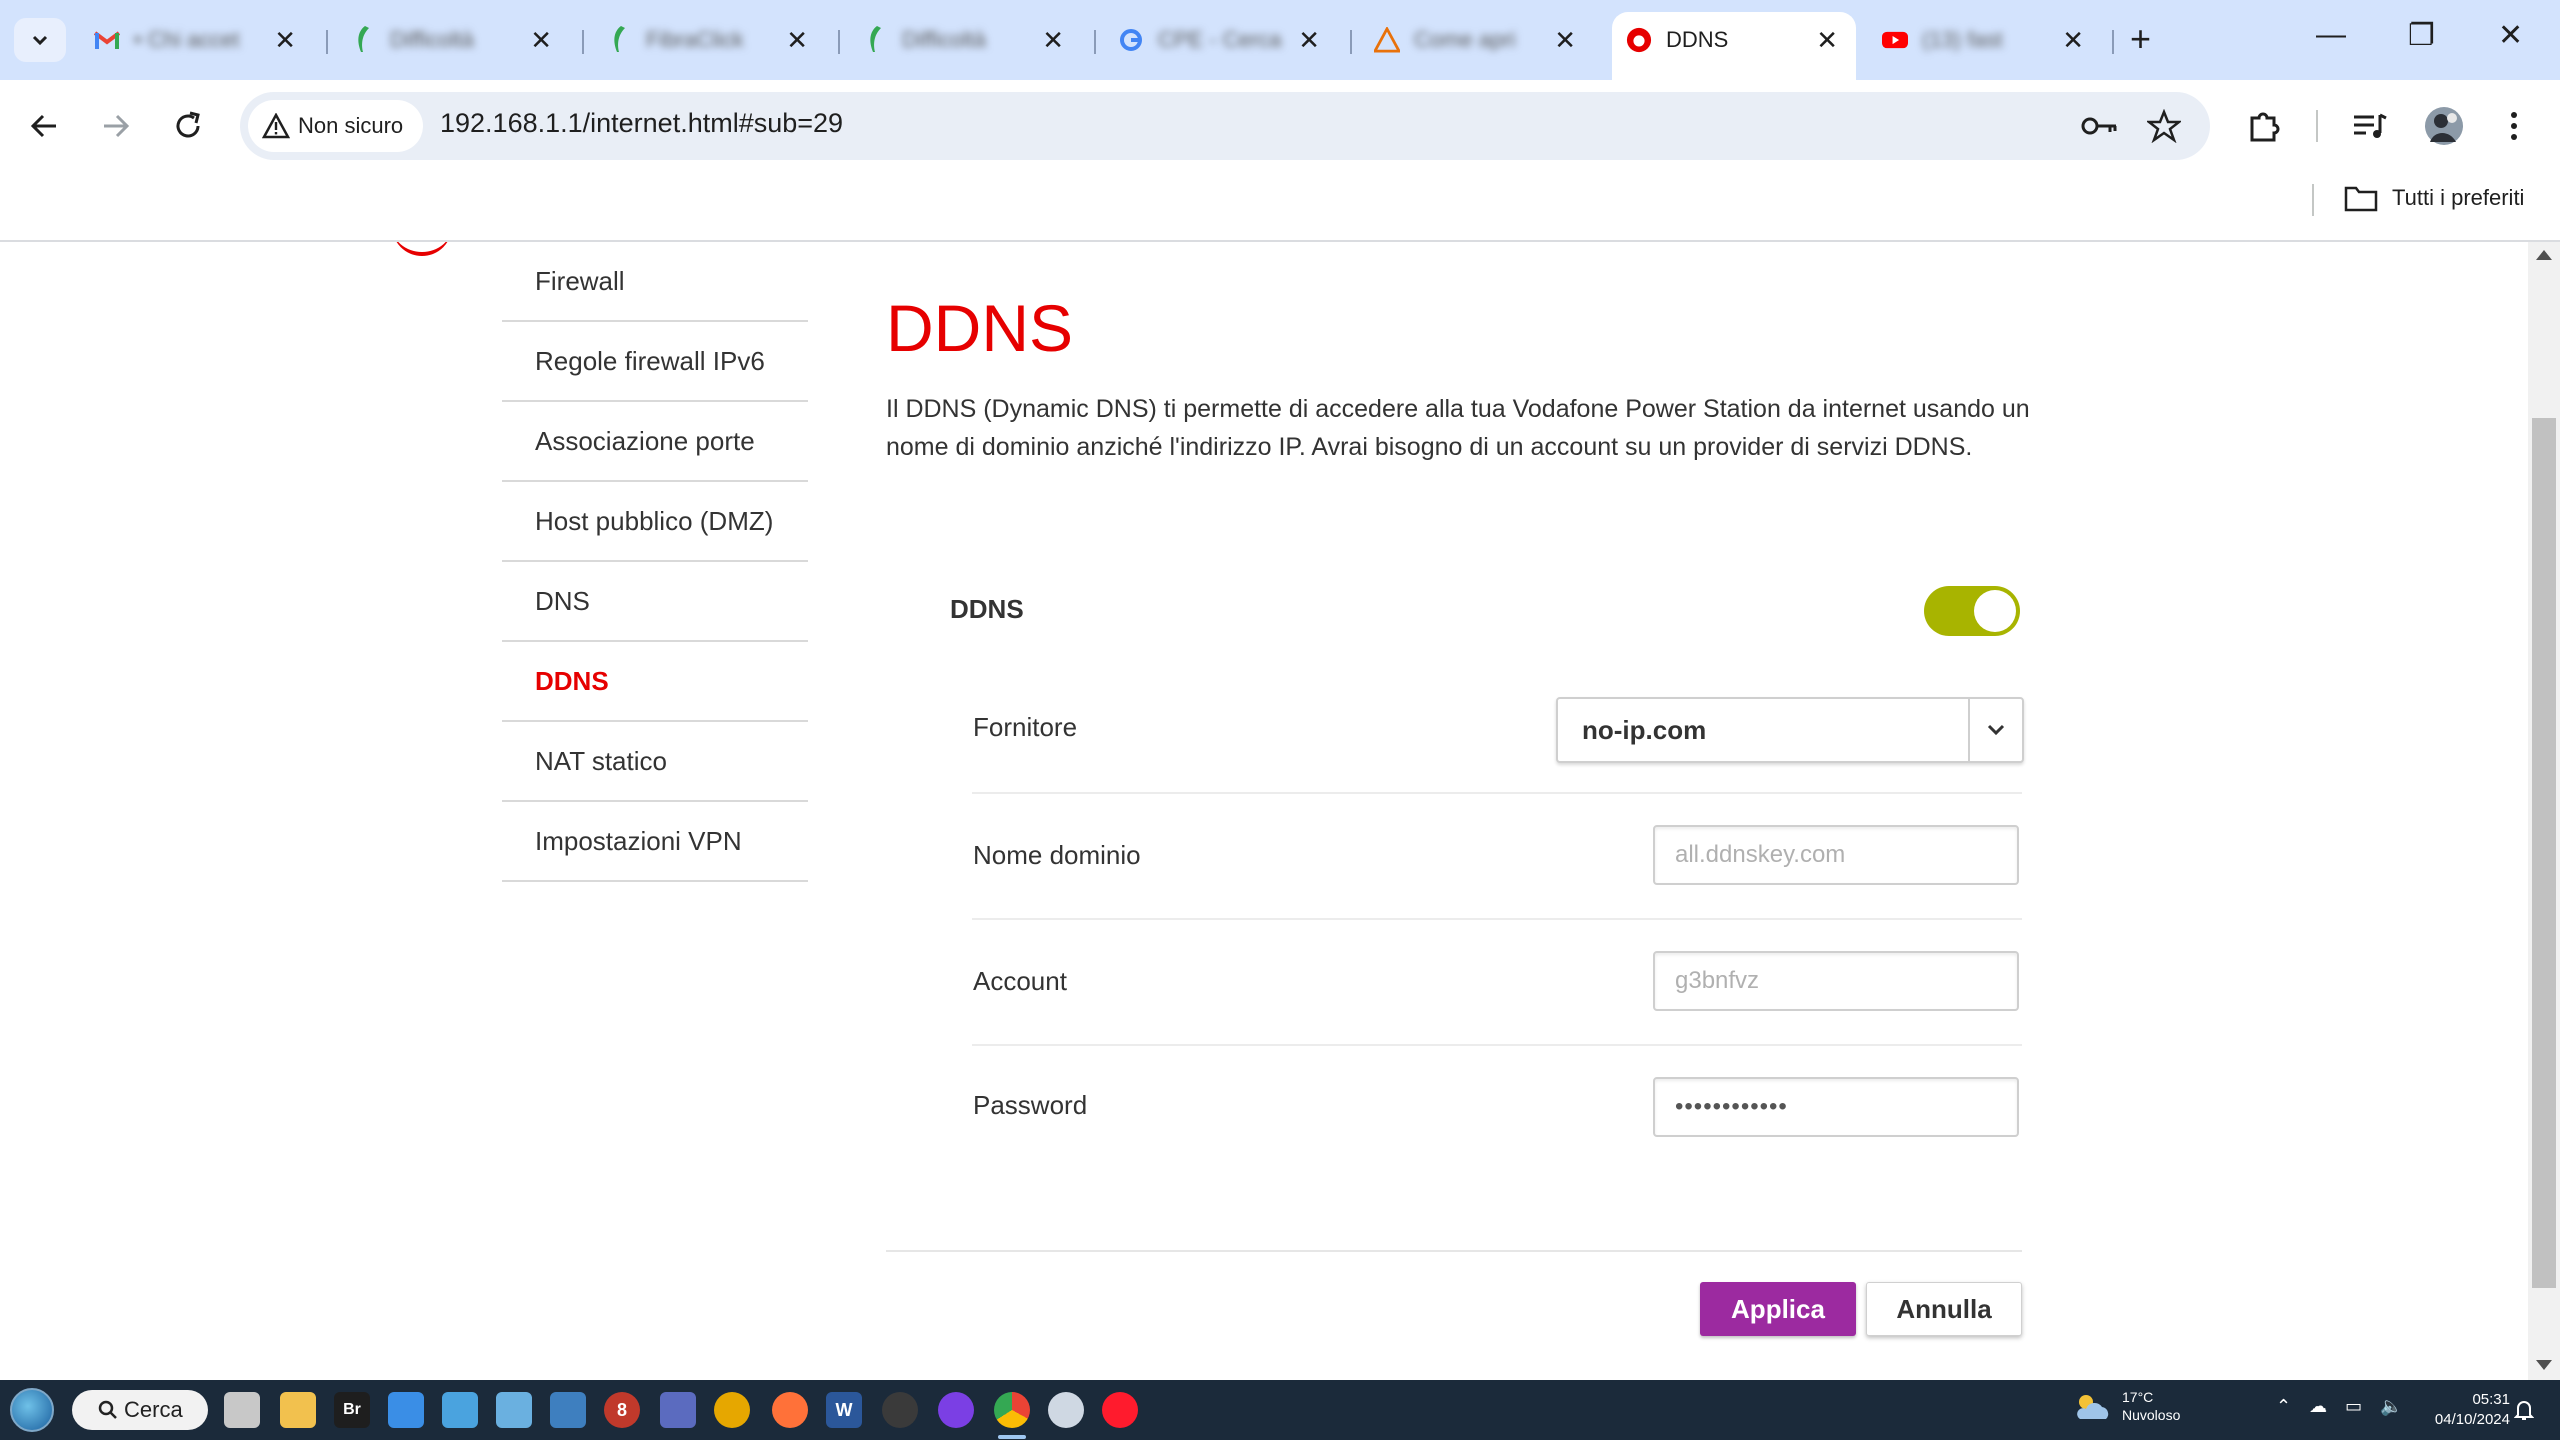 This screenshot has width=2560, height=1440. I want to click on tab-gmail: • Chi accet ✕, so click(197, 40).